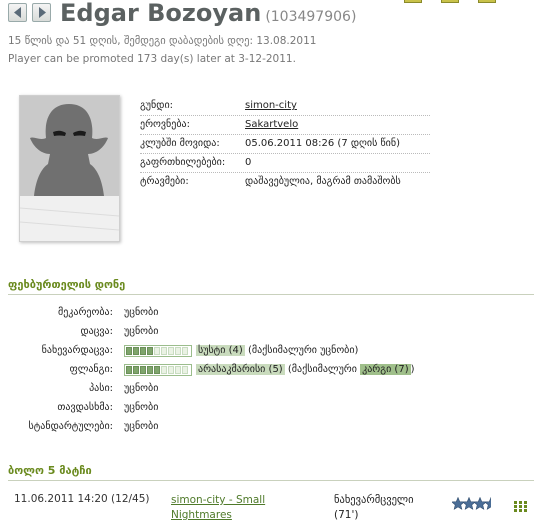 This screenshot has width=543, height=525. I want to click on next-player-button, so click(41, 12).